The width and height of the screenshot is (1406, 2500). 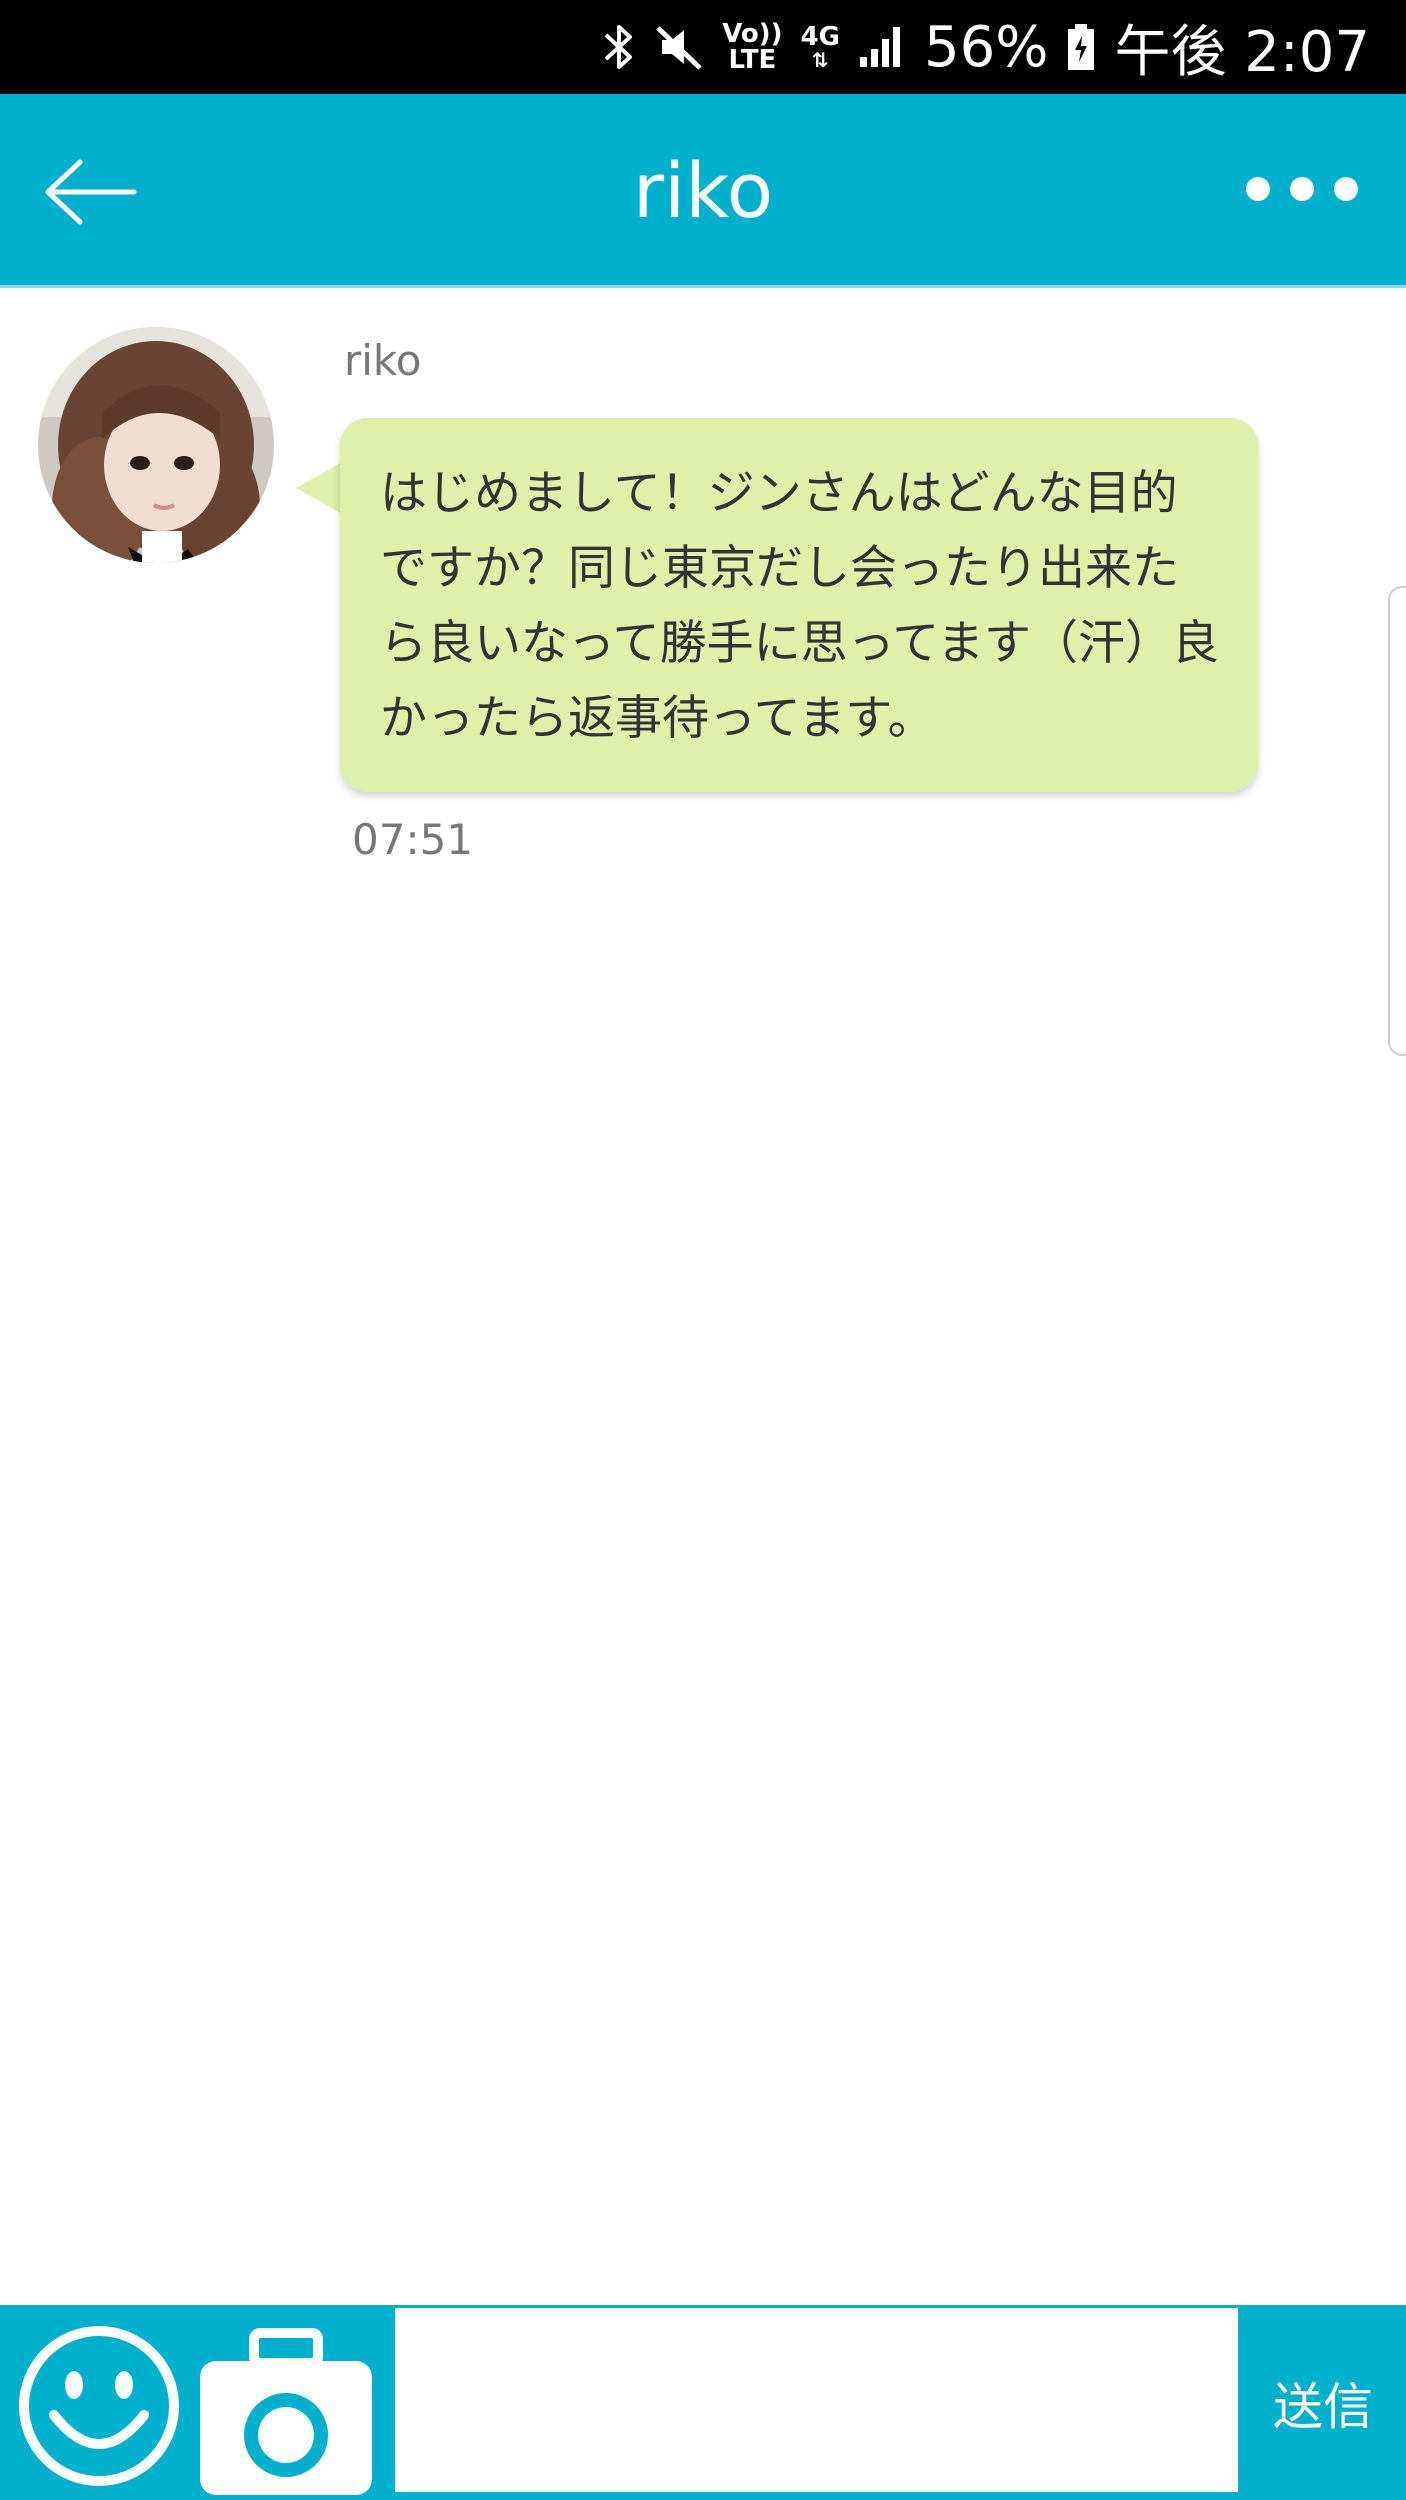 What do you see at coordinates (1081, 47) in the screenshot?
I see `battery-icon` at bounding box center [1081, 47].